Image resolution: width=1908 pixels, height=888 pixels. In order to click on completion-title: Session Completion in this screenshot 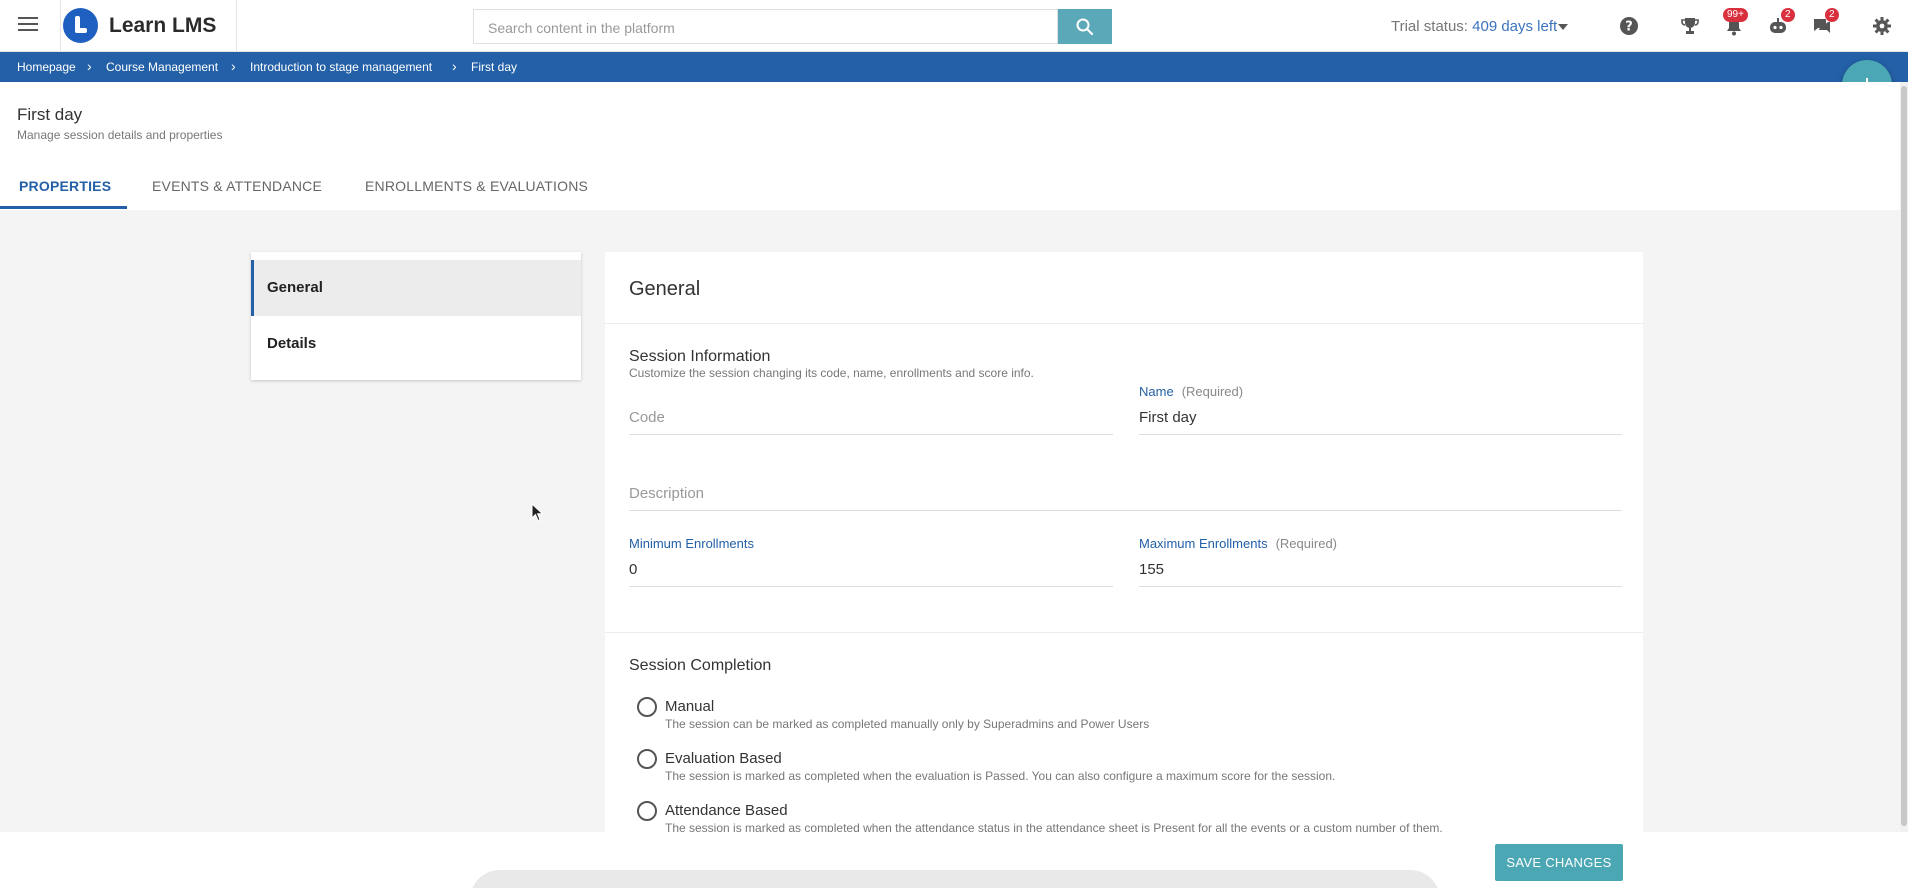, I will do `click(700, 665)`.